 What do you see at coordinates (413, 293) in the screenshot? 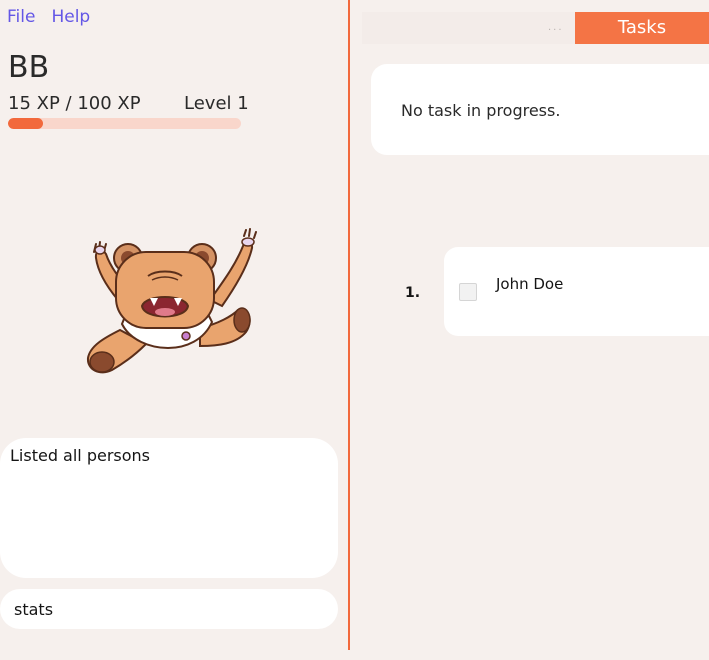
I see `task-index: 1.` at bounding box center [413, 293].